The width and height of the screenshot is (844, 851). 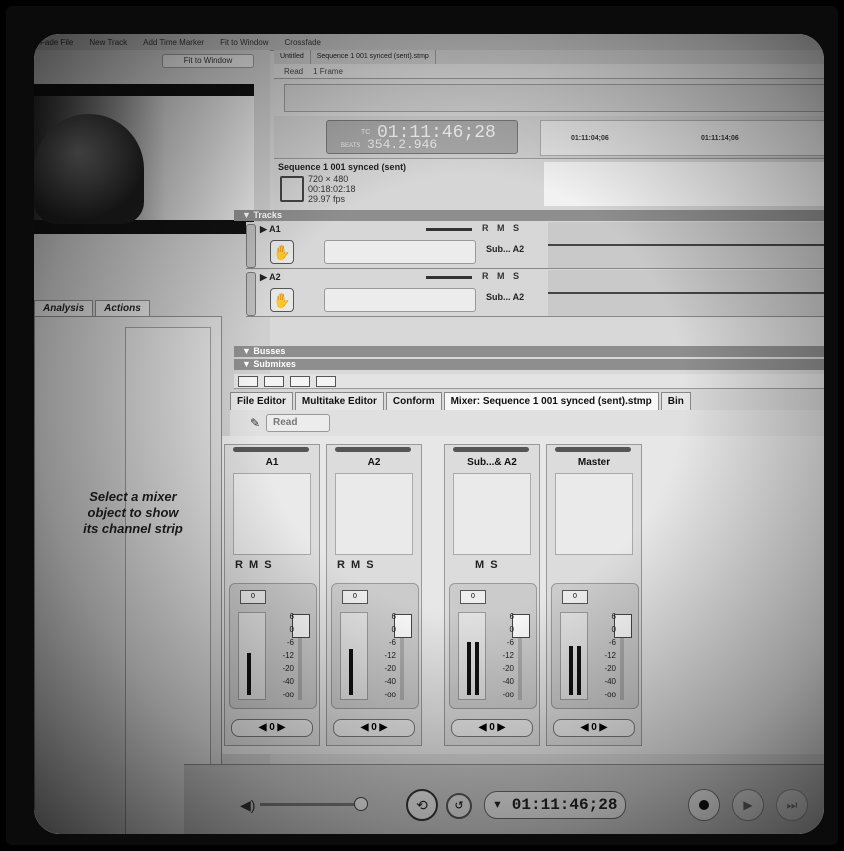 What do you see at coordinates (392, 642) in the screenshot?
I see `scale-mark: -6` at bounding box center [392, 642].